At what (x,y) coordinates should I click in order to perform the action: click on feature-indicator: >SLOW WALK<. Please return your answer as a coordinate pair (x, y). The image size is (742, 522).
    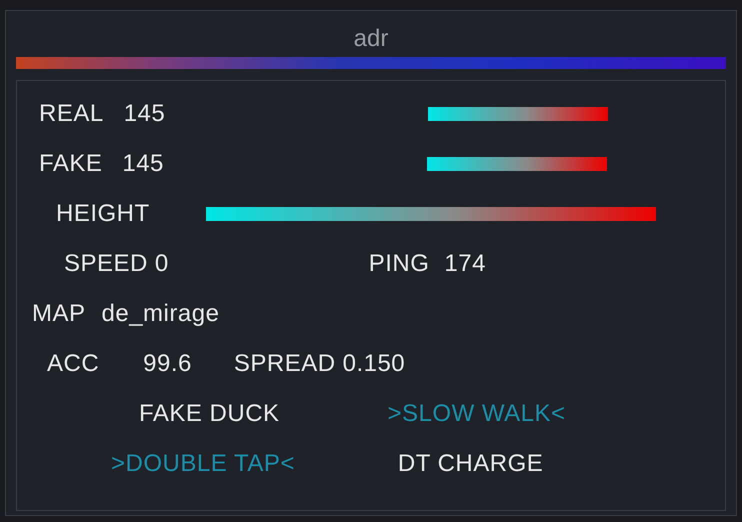
    Looking at the image, I should click on (477, 414).